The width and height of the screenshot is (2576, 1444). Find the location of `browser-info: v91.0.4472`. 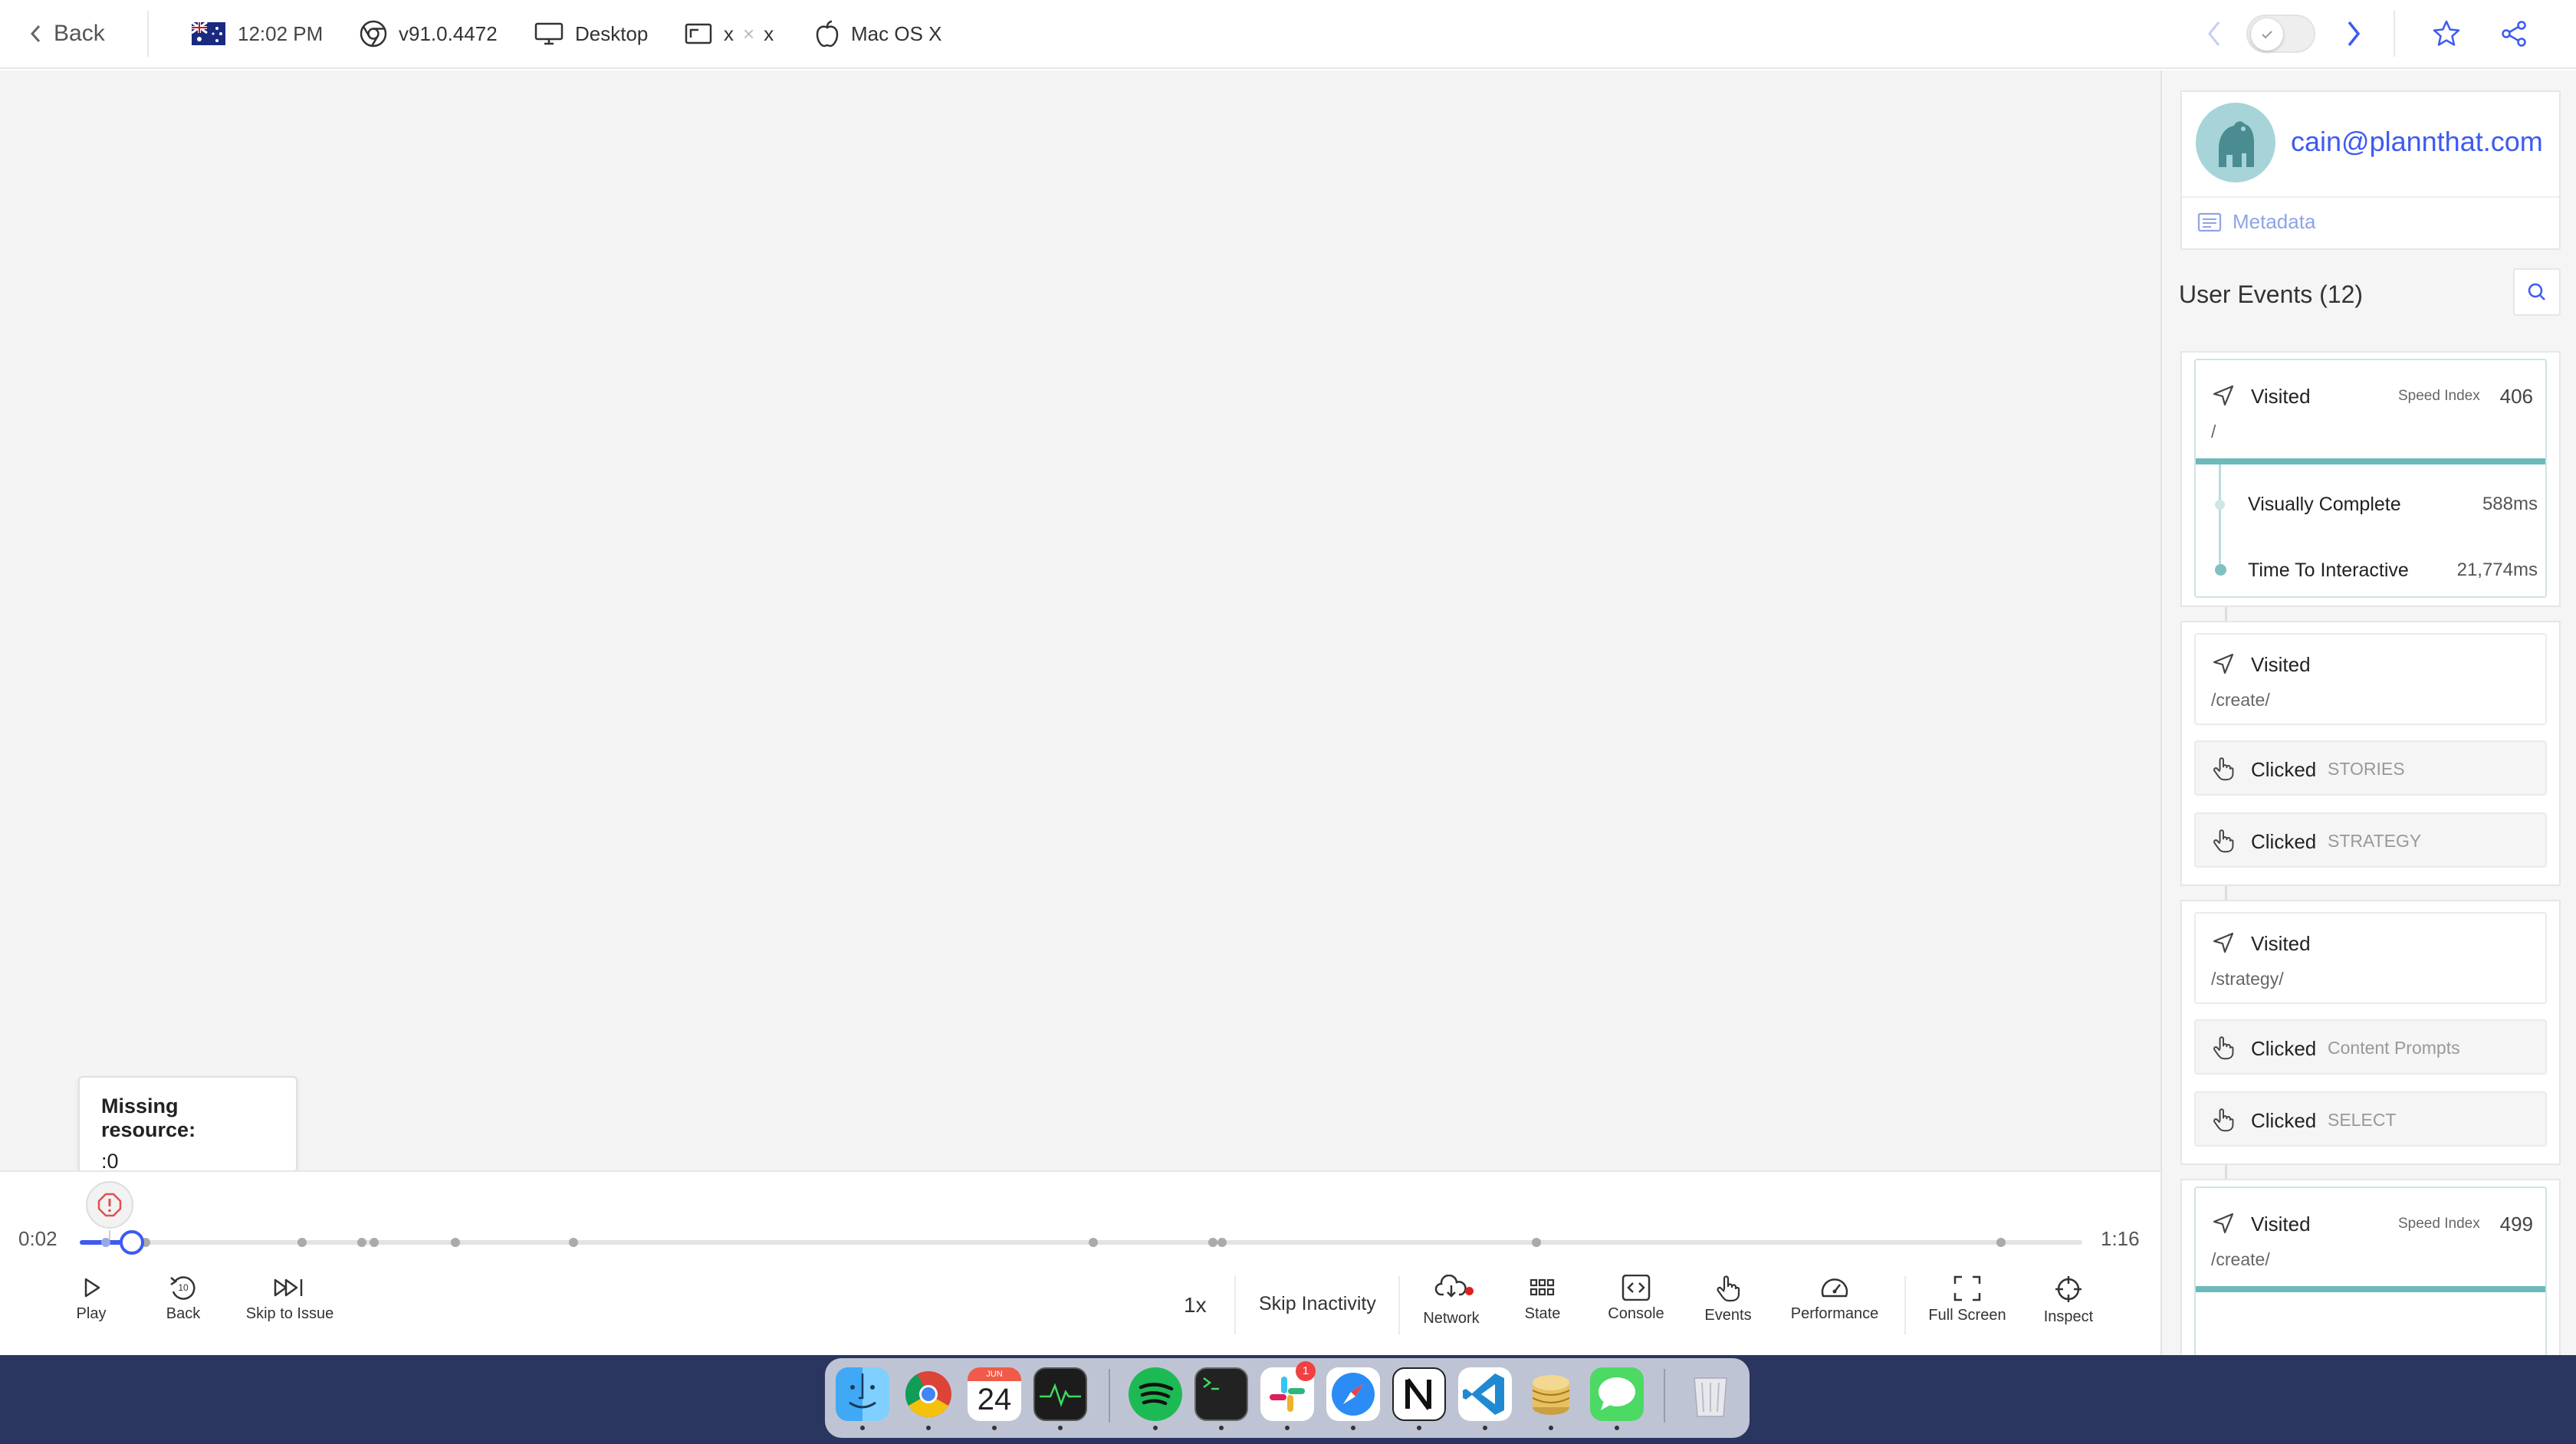

browser-info: v91.0.4472 is located at coordinates (429, 34).